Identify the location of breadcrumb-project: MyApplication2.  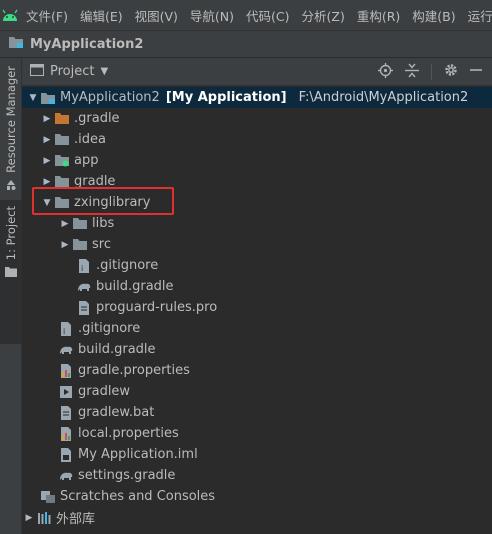
(86, 44).